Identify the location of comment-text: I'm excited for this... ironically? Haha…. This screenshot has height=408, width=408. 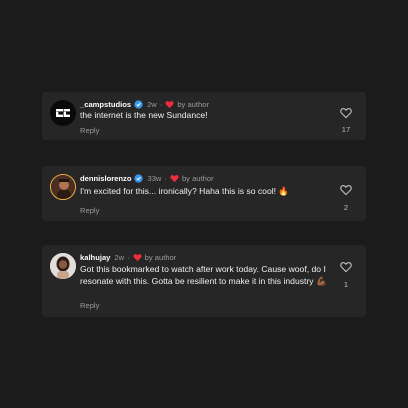
(185, 191).